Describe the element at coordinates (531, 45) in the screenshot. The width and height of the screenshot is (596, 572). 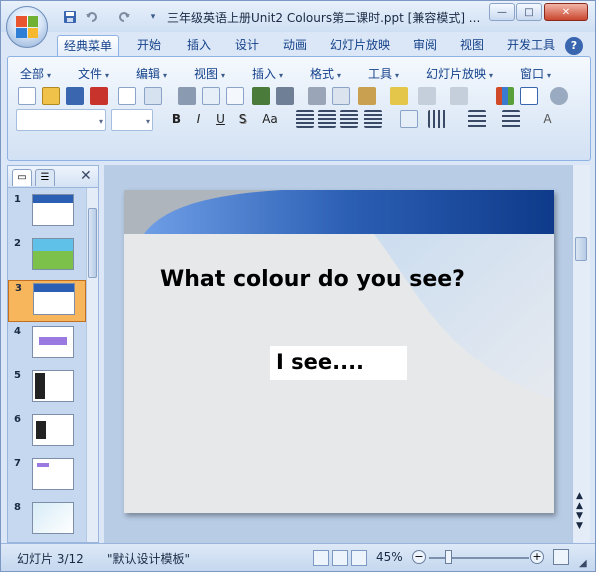
I see `tab-developer: 开发工具` at that location.